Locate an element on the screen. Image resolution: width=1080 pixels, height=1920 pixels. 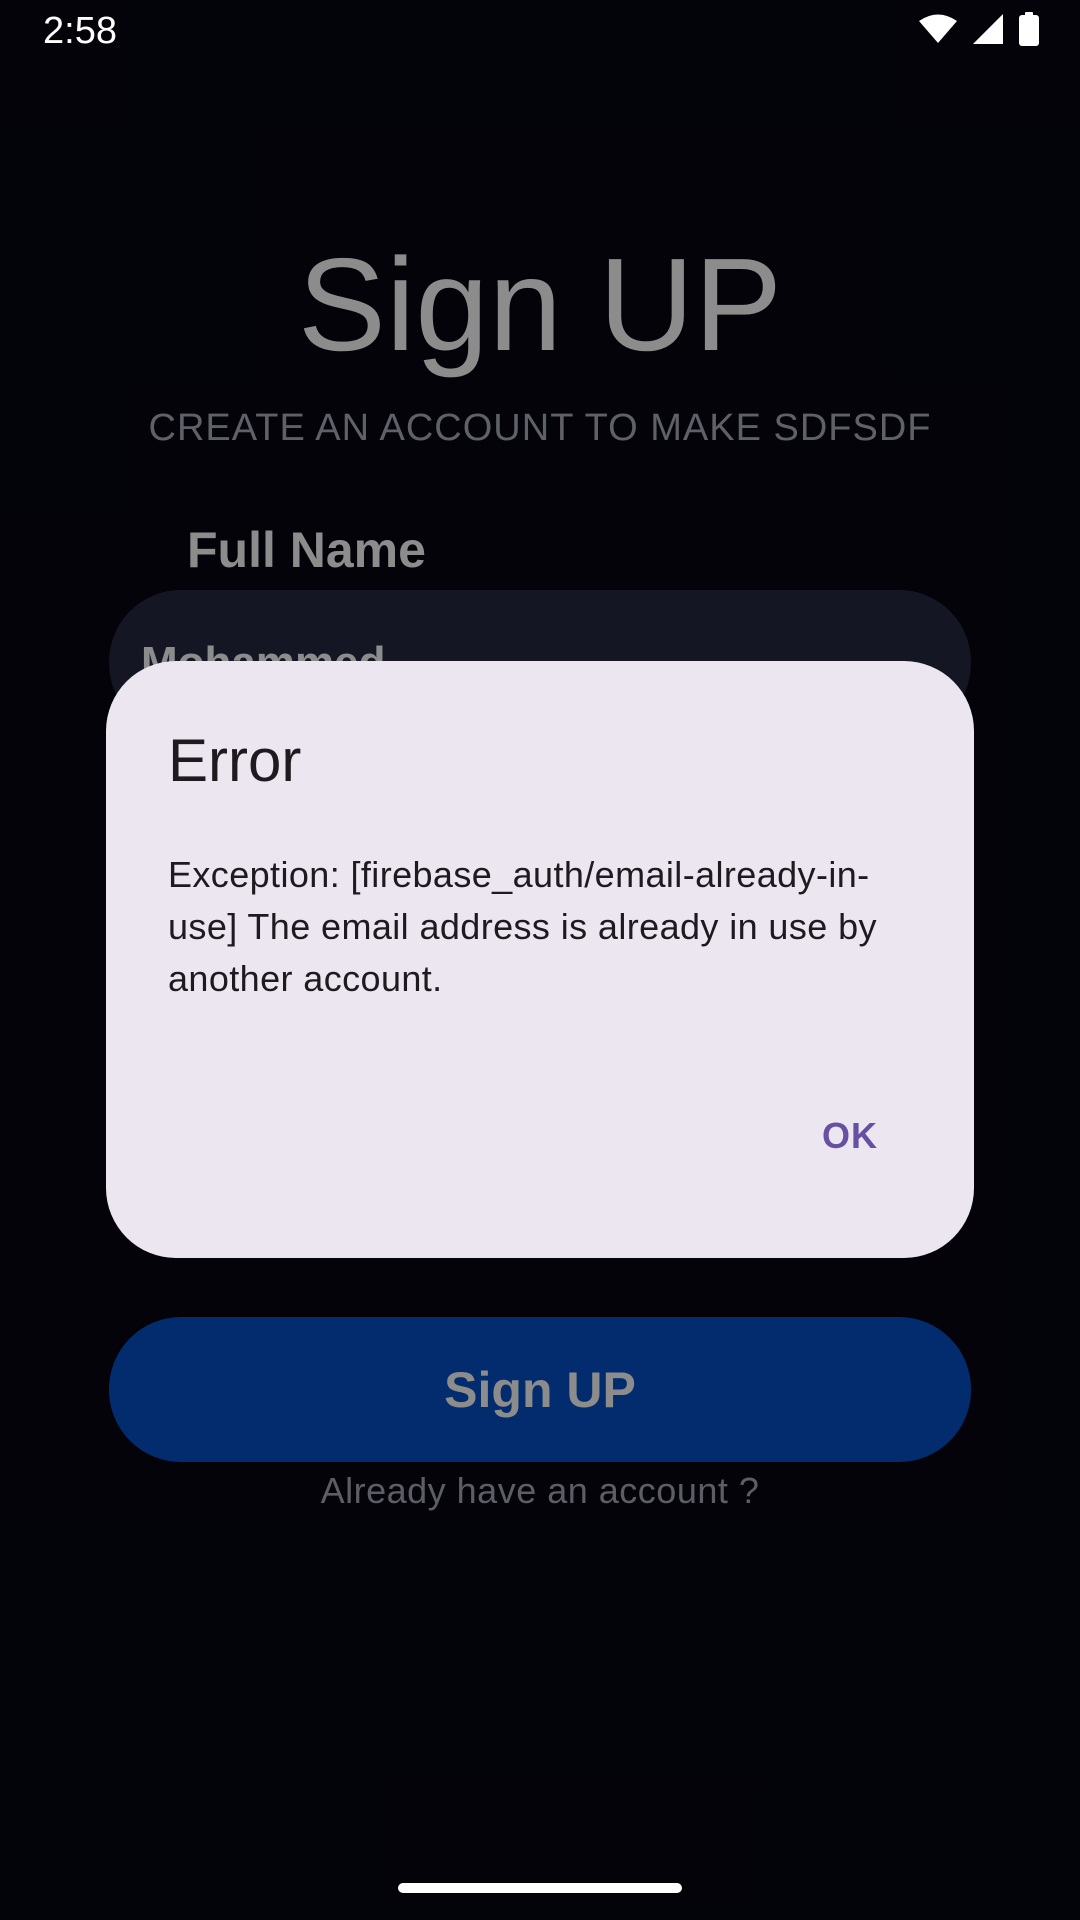
ok-button: OK is located at coordinates (850, 1136).